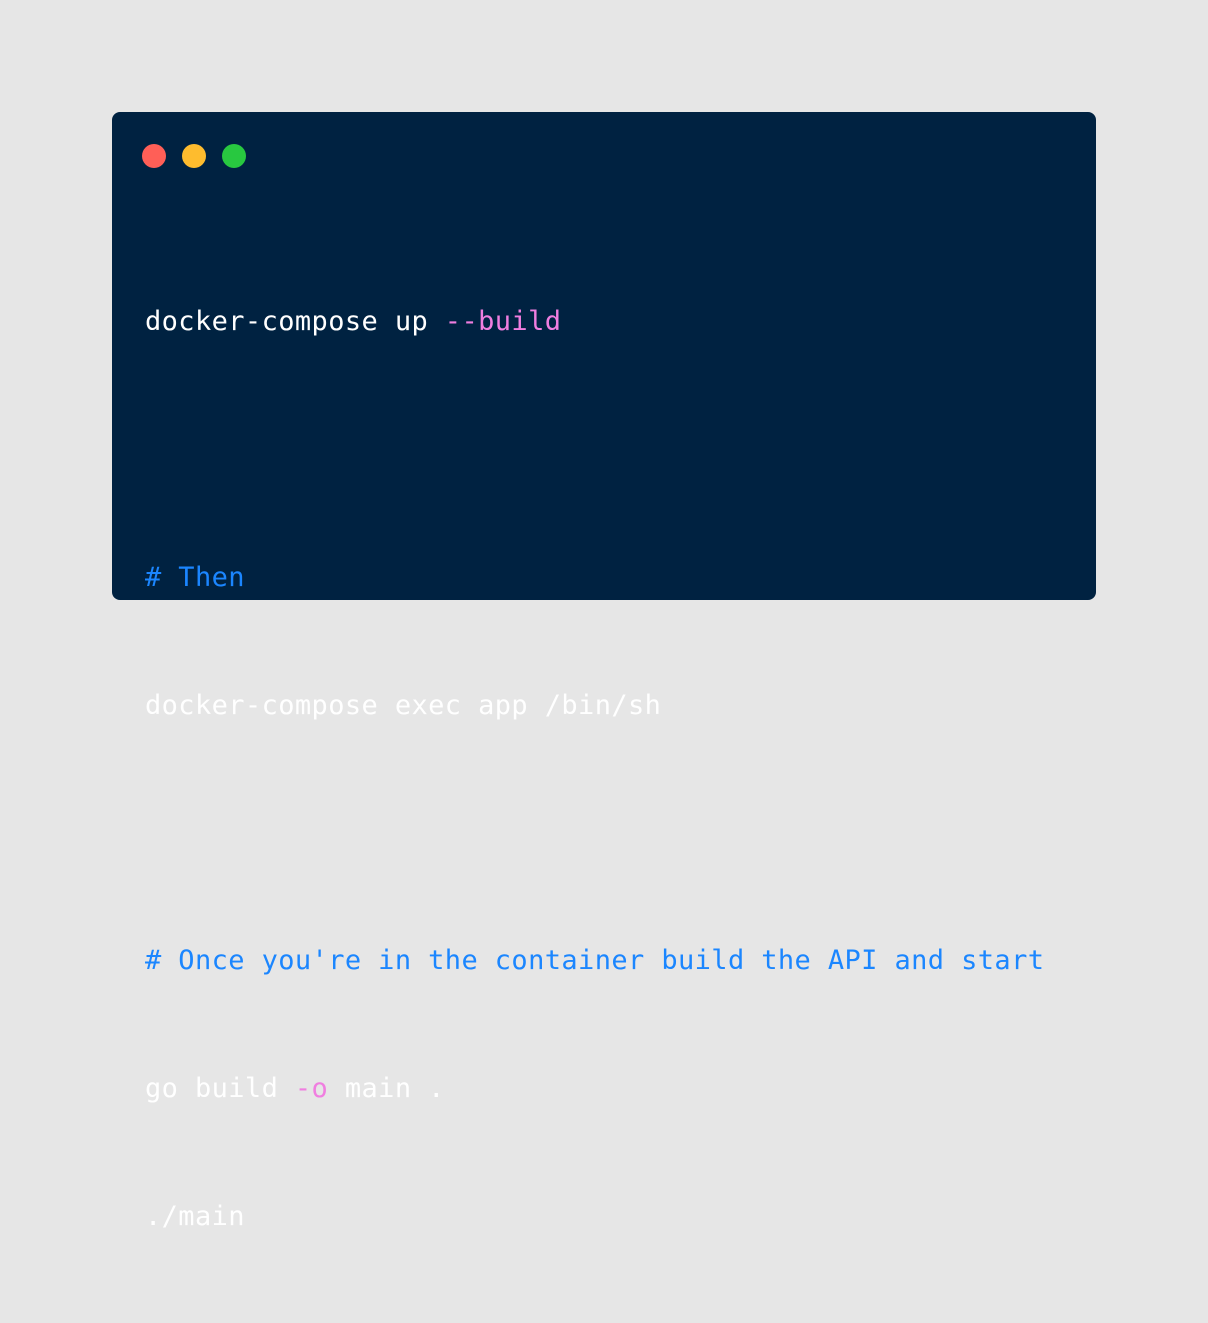 The width and height of the screenshot is (1208, 1323). I want to click on code-token: docker-compose exec app /bin/sh, so click(403, 705).